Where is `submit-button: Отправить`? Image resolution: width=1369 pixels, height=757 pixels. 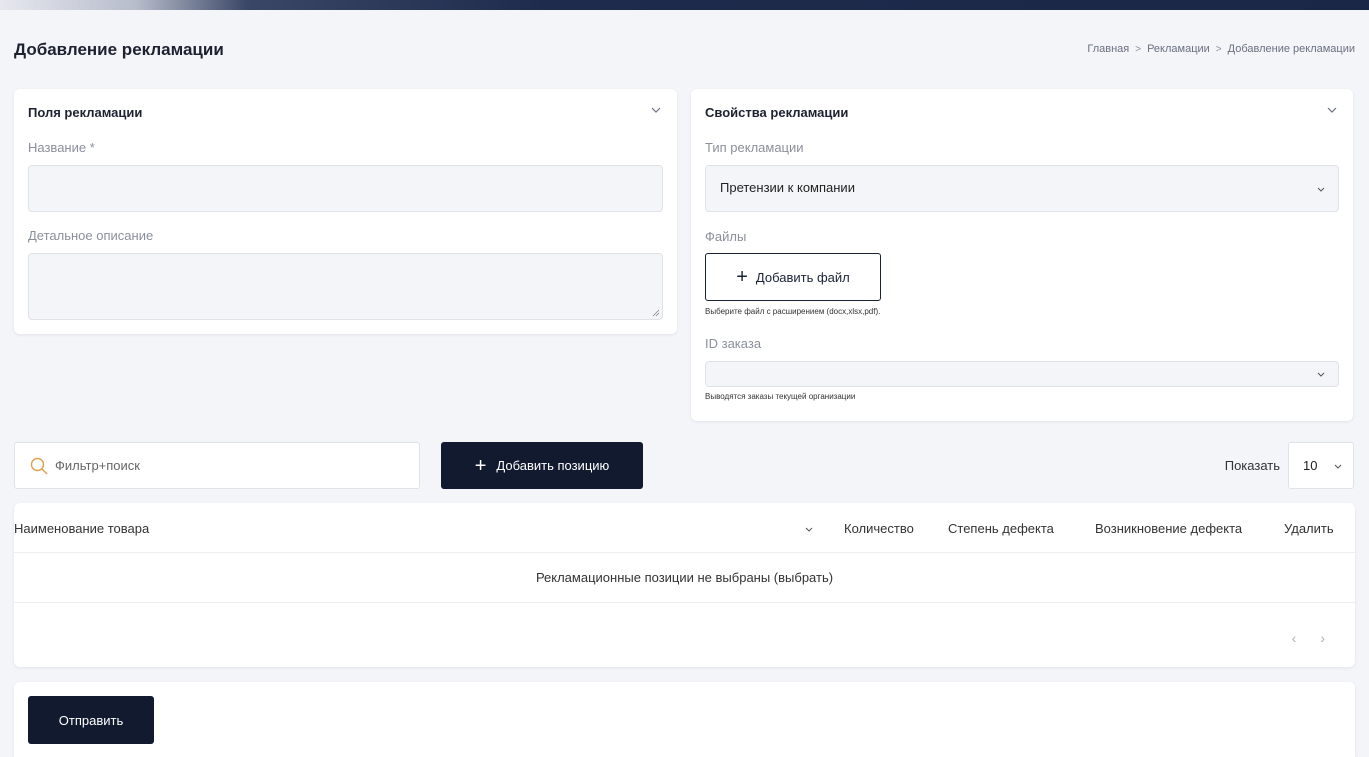
submit-button: Отправить is located at coordinates (91, 720).